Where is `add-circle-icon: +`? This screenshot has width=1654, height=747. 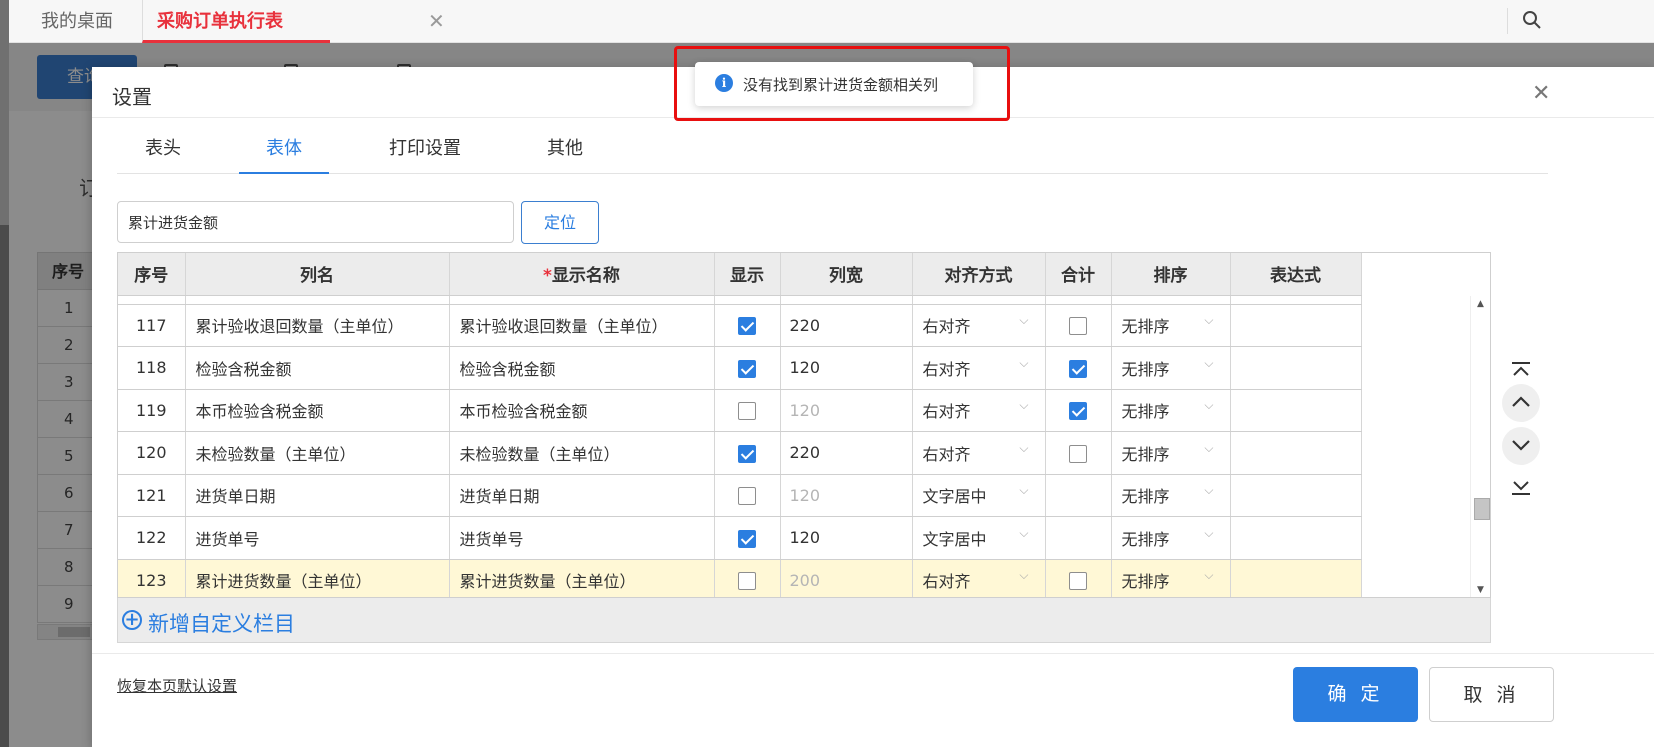 add-circle-icon: + is located at coordinates (132, 620).